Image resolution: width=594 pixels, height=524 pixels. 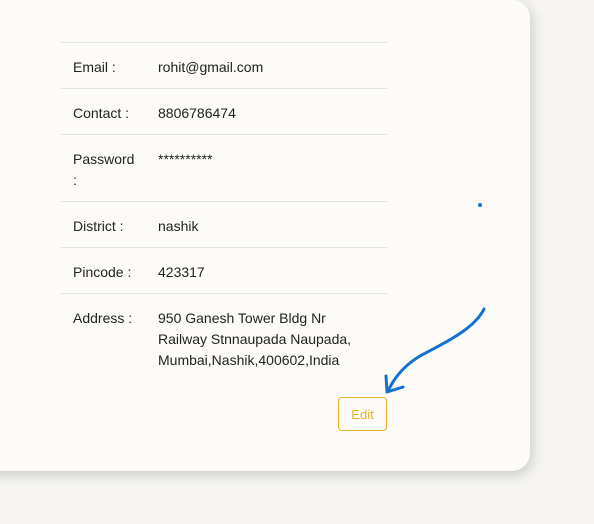 I want to click on edit-button: Edit, so click(x=362, y=414).